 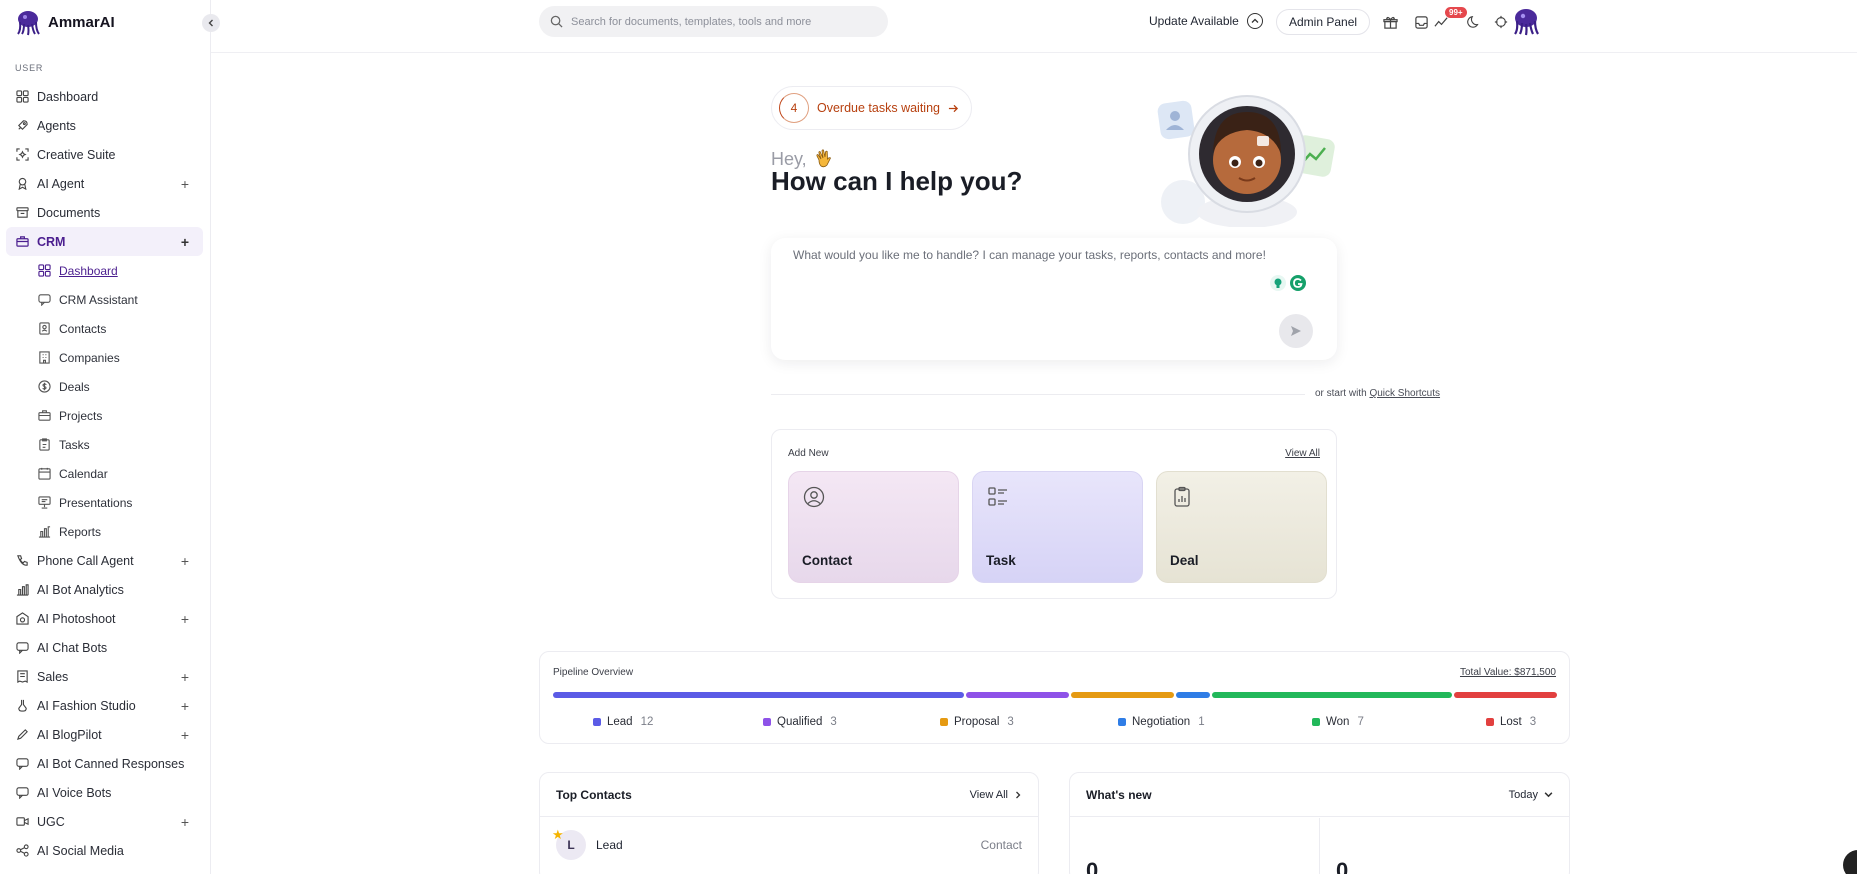 What do you see at coordinates (74, 444) in the screenshot?
I see `crm-sub-label: Tasks` at bounding box center [74, 444].